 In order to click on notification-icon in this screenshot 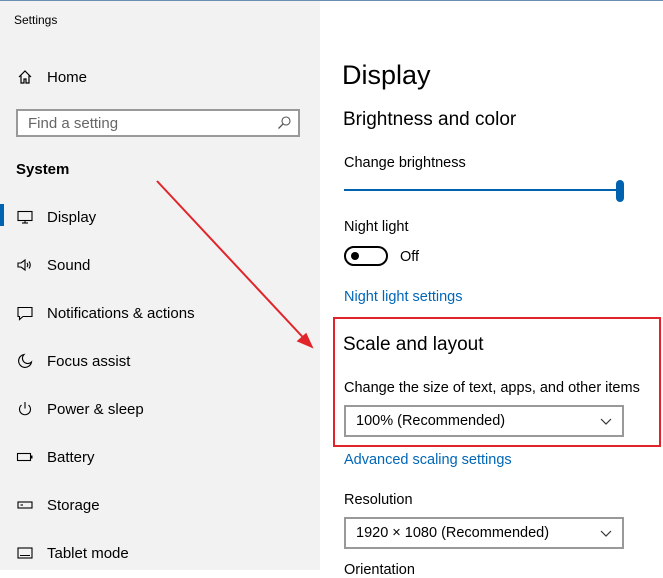, I will do `click(25, 313)`.